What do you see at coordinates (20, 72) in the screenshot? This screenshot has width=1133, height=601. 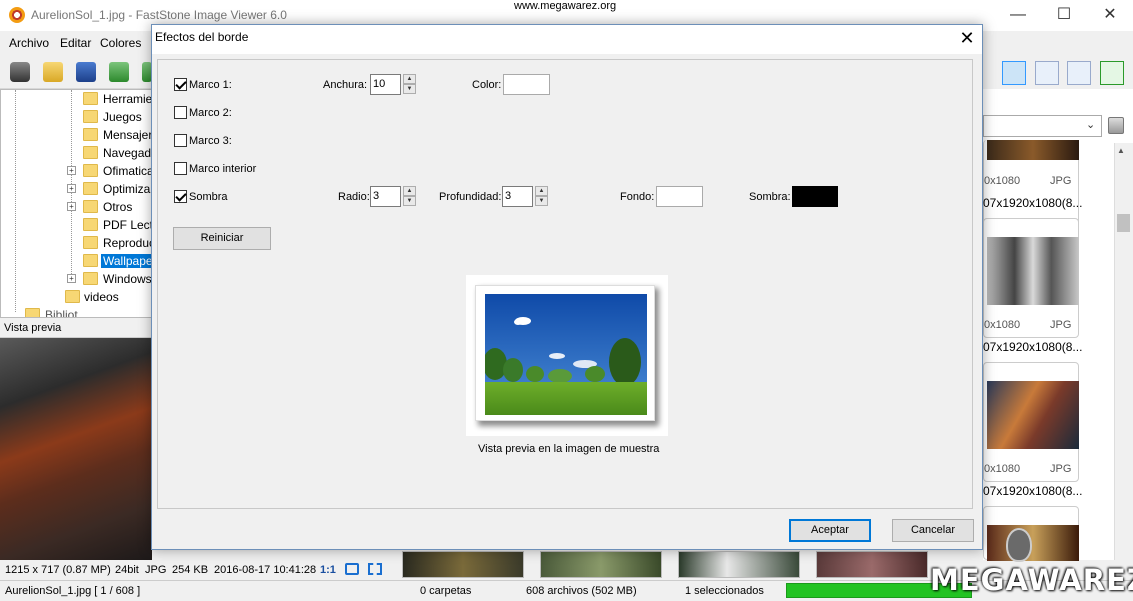 I see `camera-icon` at bounding box center [20, 72].